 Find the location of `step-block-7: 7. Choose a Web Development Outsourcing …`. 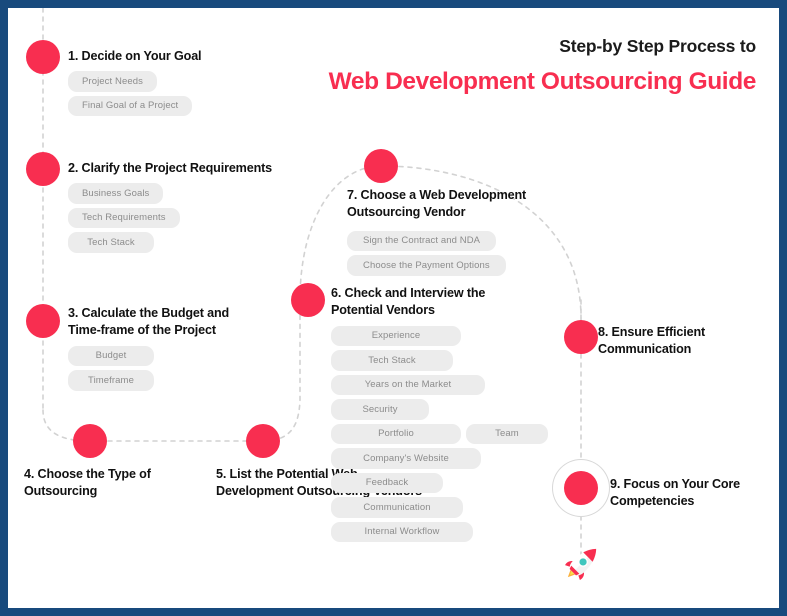

step-block-7: 7. Choose a Web Development Outsourcing … is located at coordinates (436, 231).